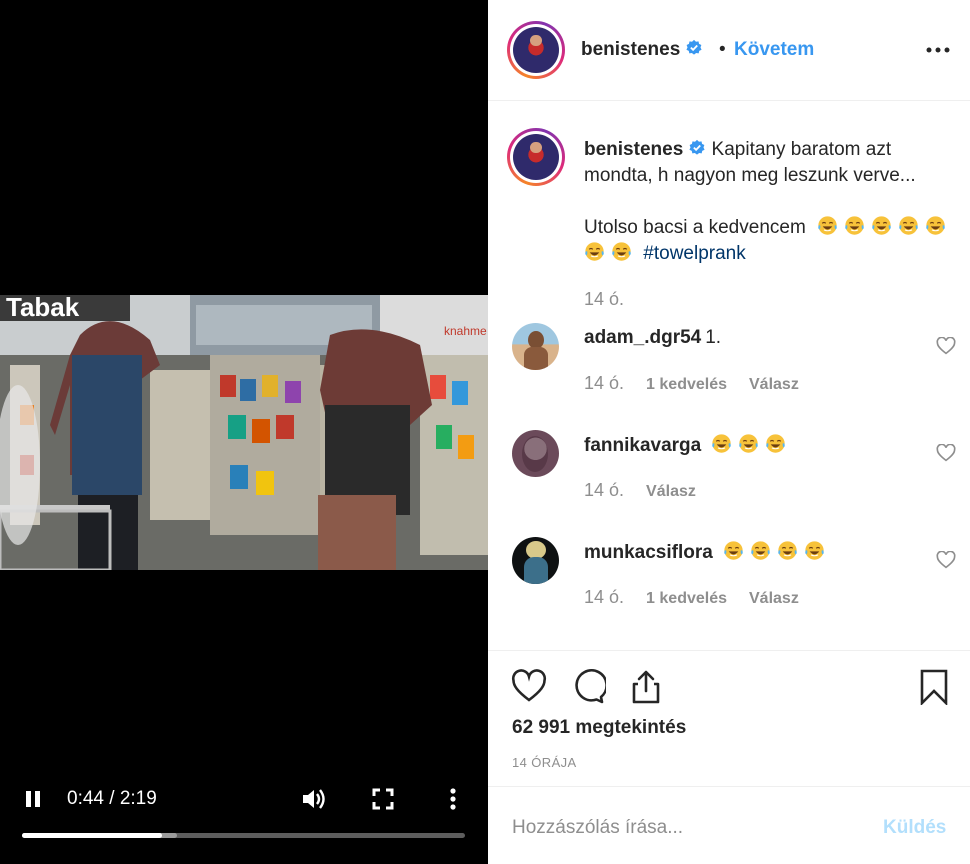  I want to click on author-username-text: benistenes, so click(630, 49).